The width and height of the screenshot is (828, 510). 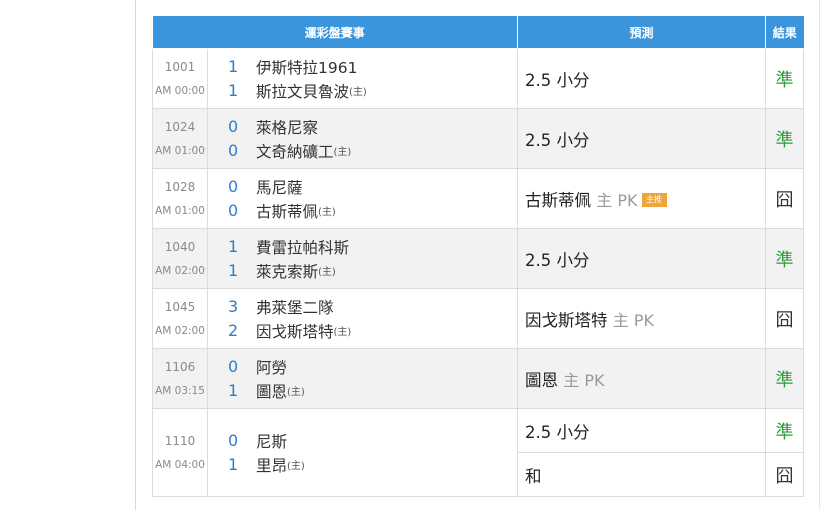 I want to click on prediction-pick: 和, so click(x=533, y=476).